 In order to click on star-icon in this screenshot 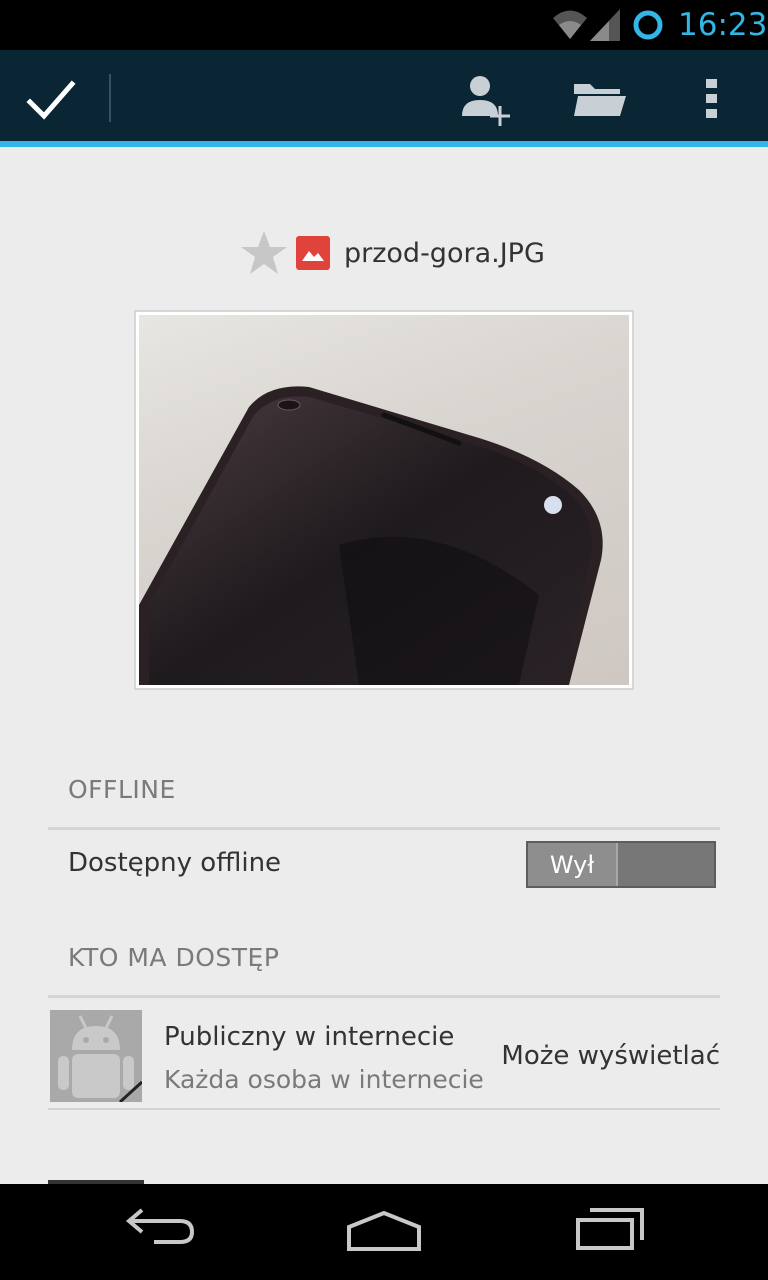, I will do `click(264, 253)`.